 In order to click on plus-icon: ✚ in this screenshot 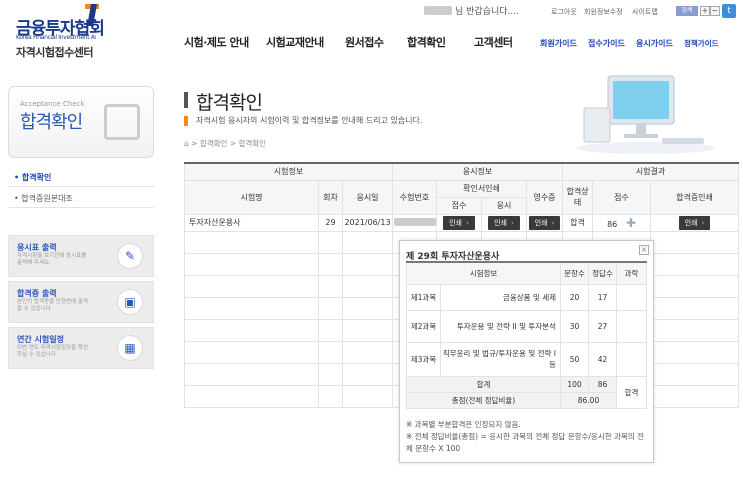, I will do `click(631, 223)`.